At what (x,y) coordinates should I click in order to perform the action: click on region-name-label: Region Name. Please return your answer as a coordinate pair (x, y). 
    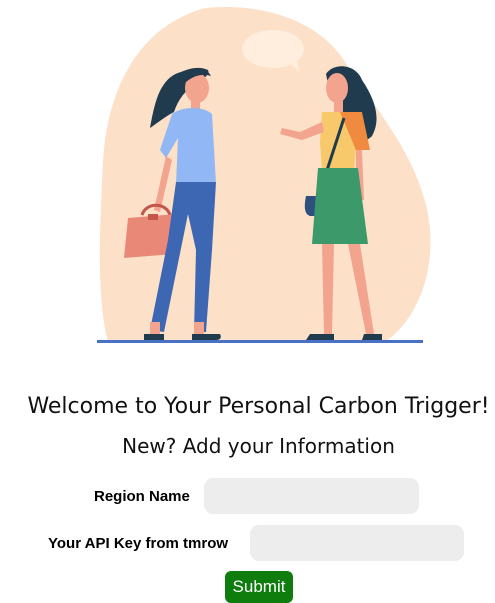
    Looking at the image, I should click on (142, 496).